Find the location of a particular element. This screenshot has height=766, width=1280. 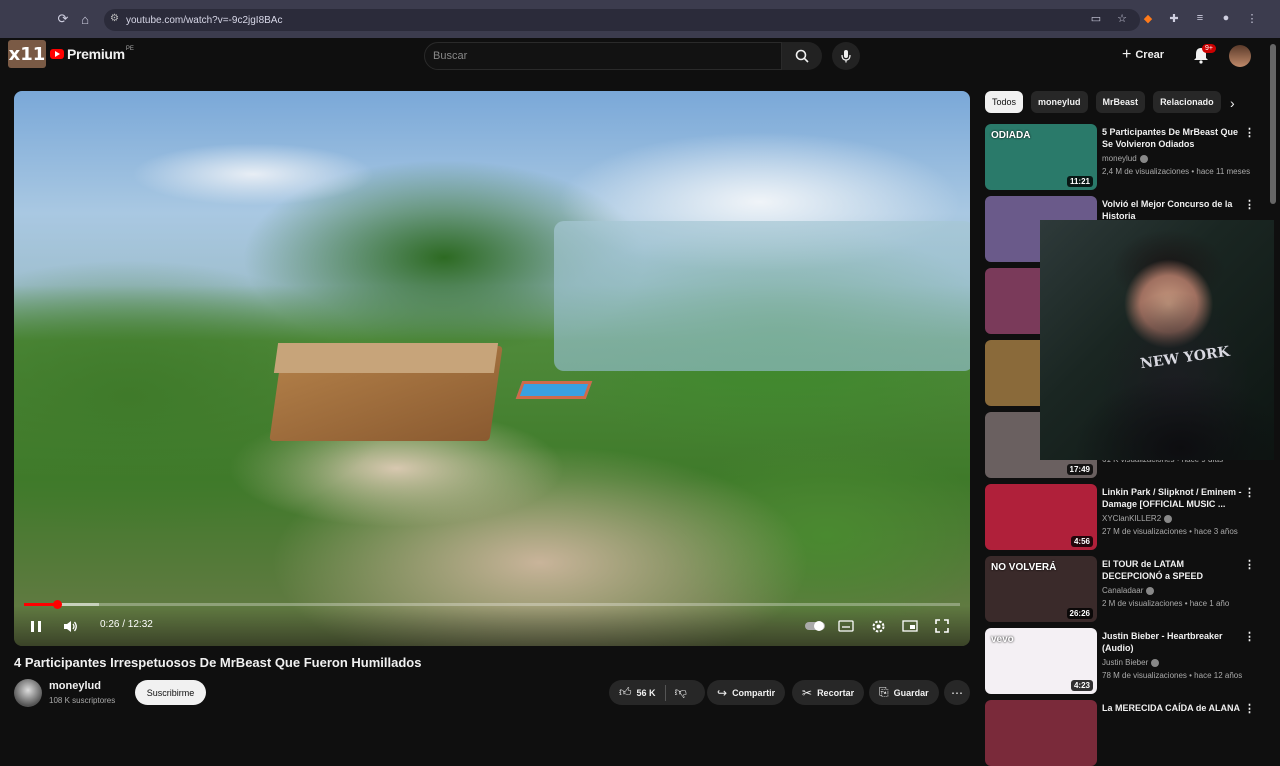

chip-relacionado: Relacionado is located at coordinates (1187, 102).